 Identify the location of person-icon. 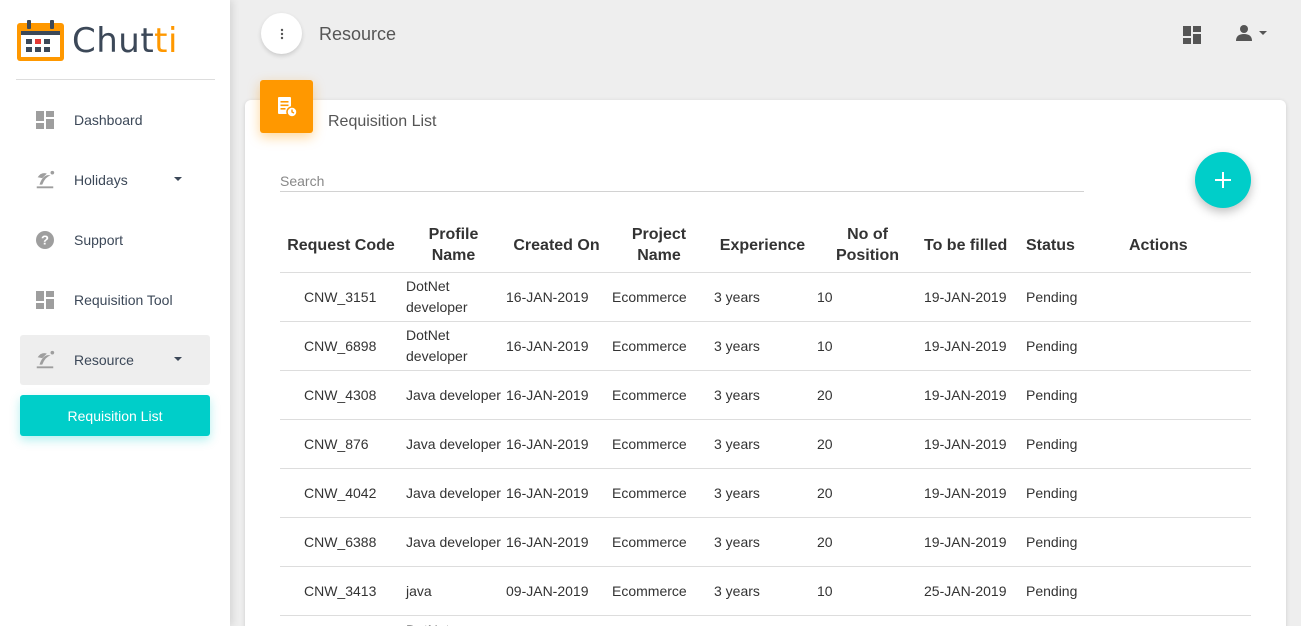
(1244, 33).